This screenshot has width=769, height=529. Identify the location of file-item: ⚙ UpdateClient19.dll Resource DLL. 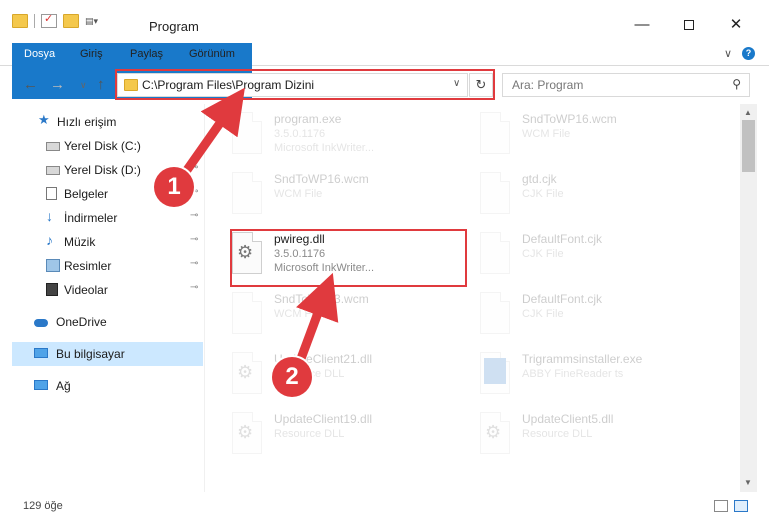
(326, 436).